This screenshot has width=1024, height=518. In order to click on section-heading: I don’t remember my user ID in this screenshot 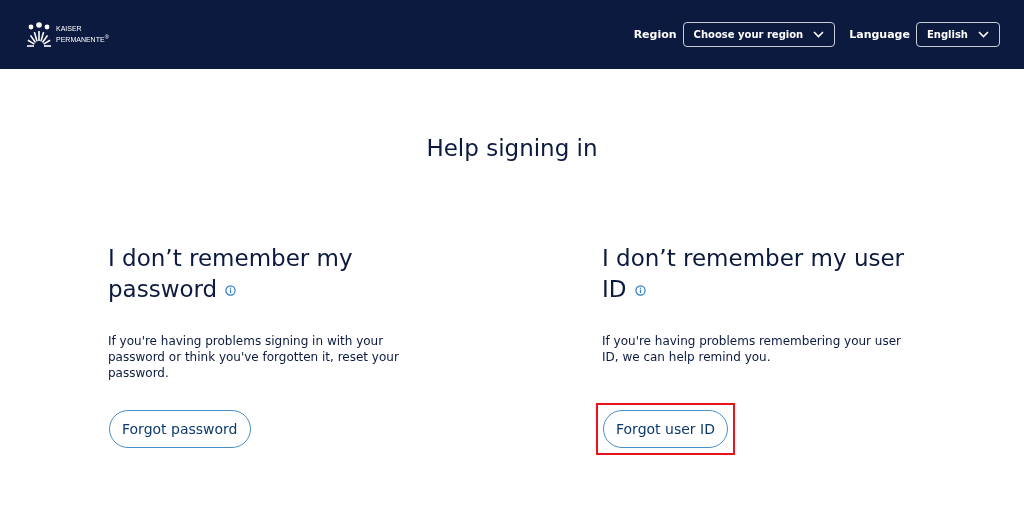, I will do `click(754, 274)`.